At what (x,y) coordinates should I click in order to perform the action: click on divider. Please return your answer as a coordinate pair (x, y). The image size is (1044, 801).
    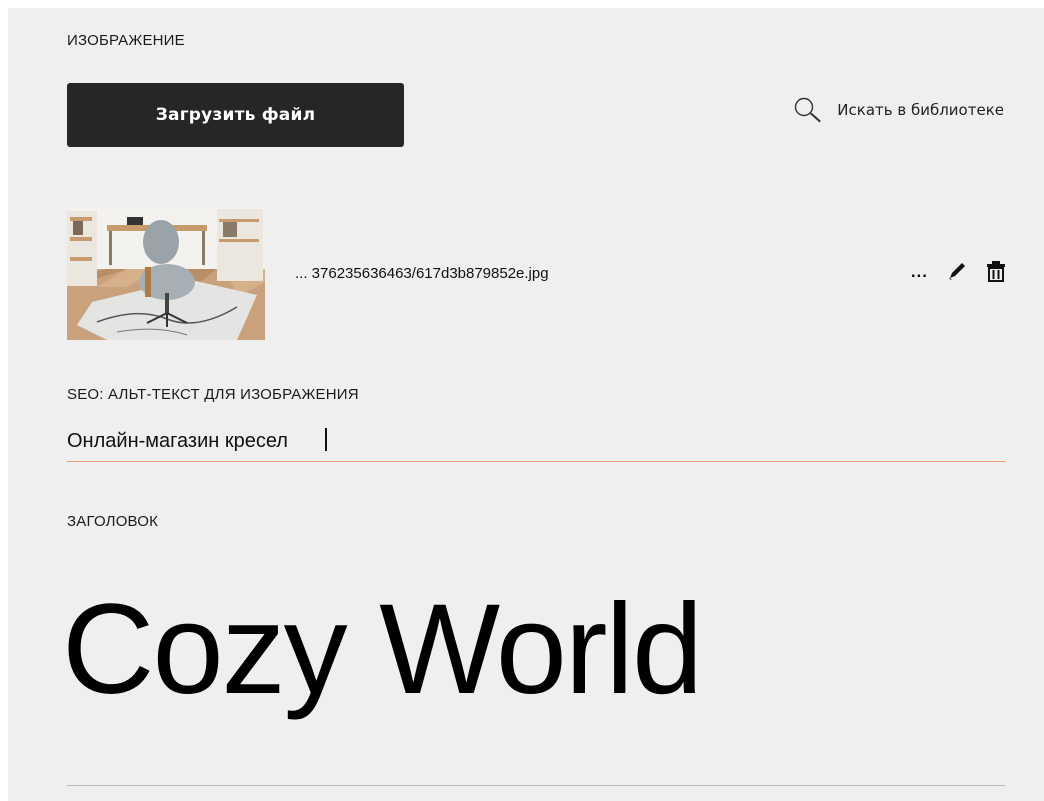
    Looking at the image, I should click on (536, 785).